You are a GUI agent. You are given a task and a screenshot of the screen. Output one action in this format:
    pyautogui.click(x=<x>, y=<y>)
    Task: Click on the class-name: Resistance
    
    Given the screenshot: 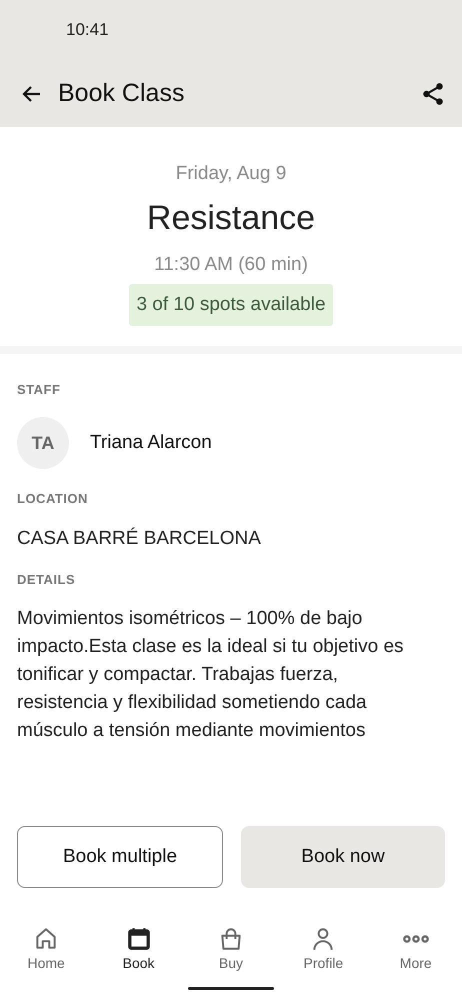 What is the action you would take?
    pyautogui.click(x=231, y=218)
    